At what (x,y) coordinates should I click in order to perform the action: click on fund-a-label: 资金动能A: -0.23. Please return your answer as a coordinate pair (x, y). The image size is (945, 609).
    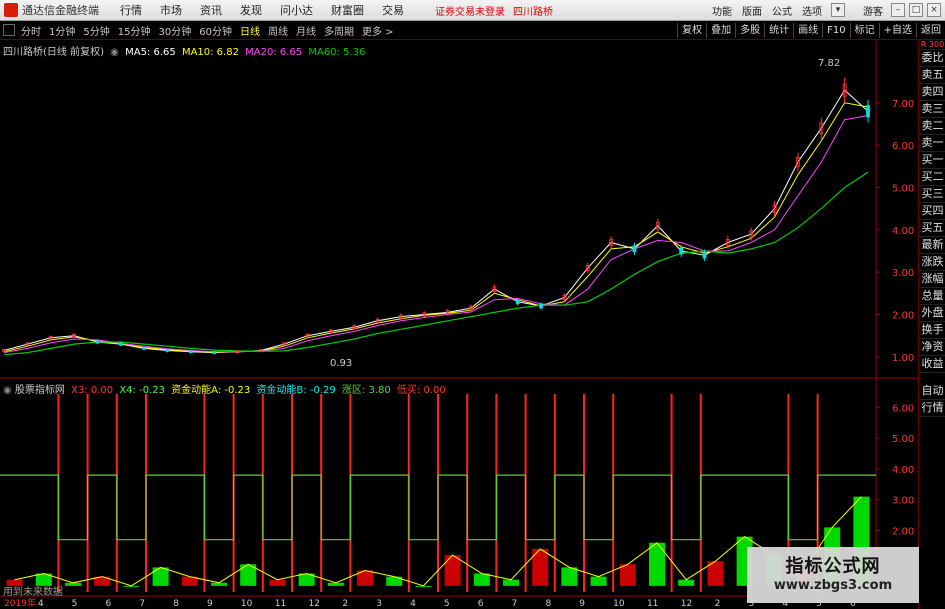
    Looking at the image, I should click on (211, 390).